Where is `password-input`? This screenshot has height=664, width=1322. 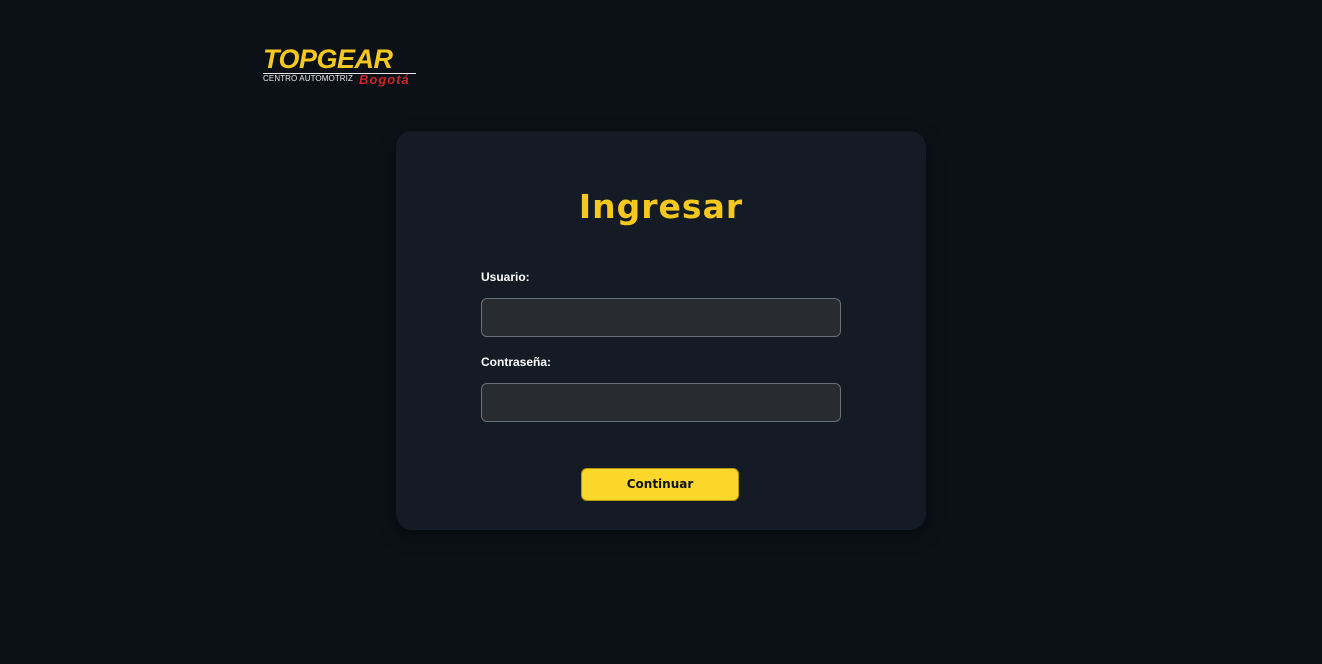 password-input is located at coordinates (661, 402).